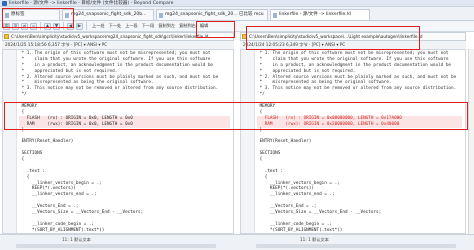  Describe the element at coordinates (4, 3) in the screenshot. I see `app-icon` at that location.